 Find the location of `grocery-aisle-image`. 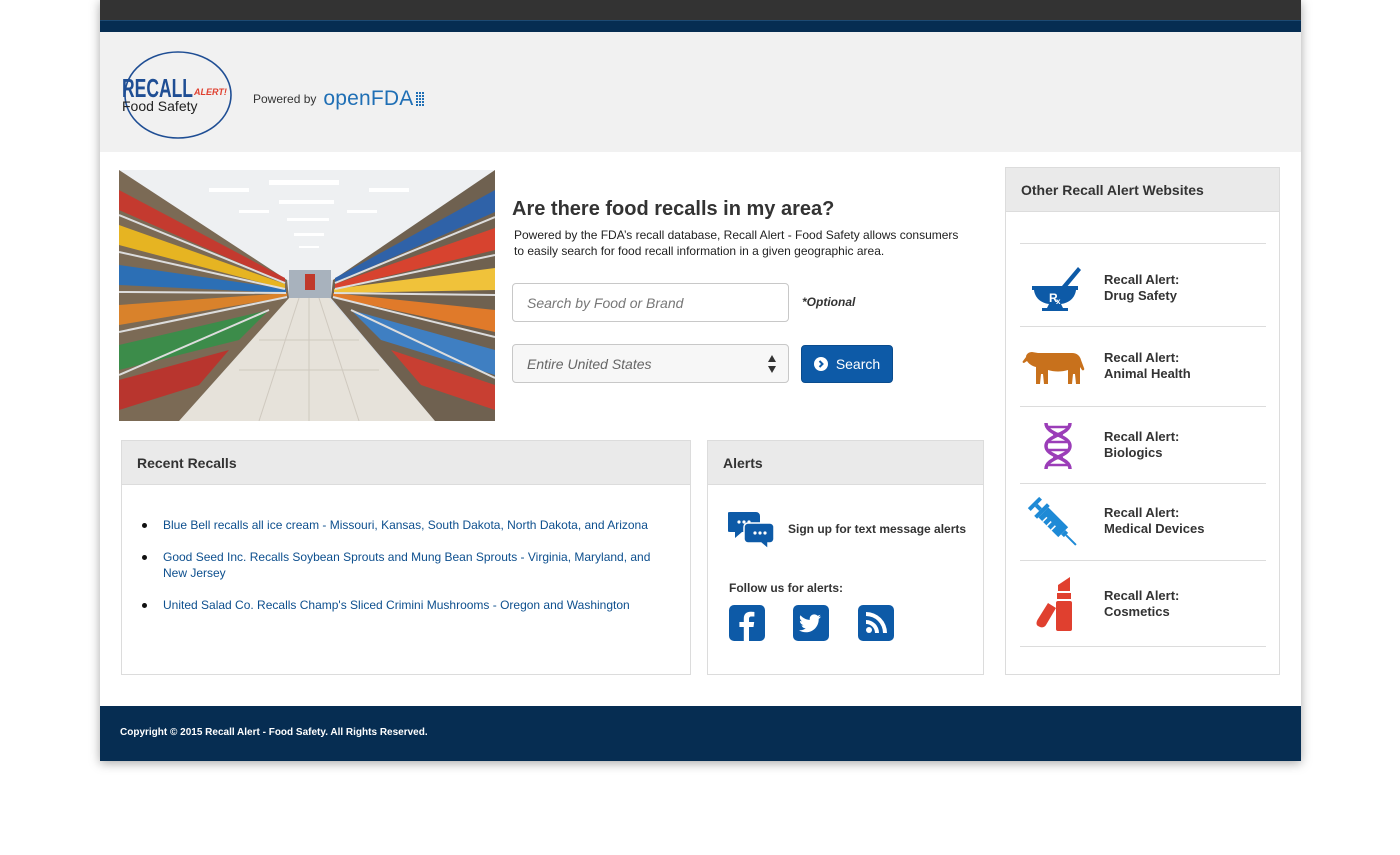

grocery-aisle-image is located at coordinates (307, 295).